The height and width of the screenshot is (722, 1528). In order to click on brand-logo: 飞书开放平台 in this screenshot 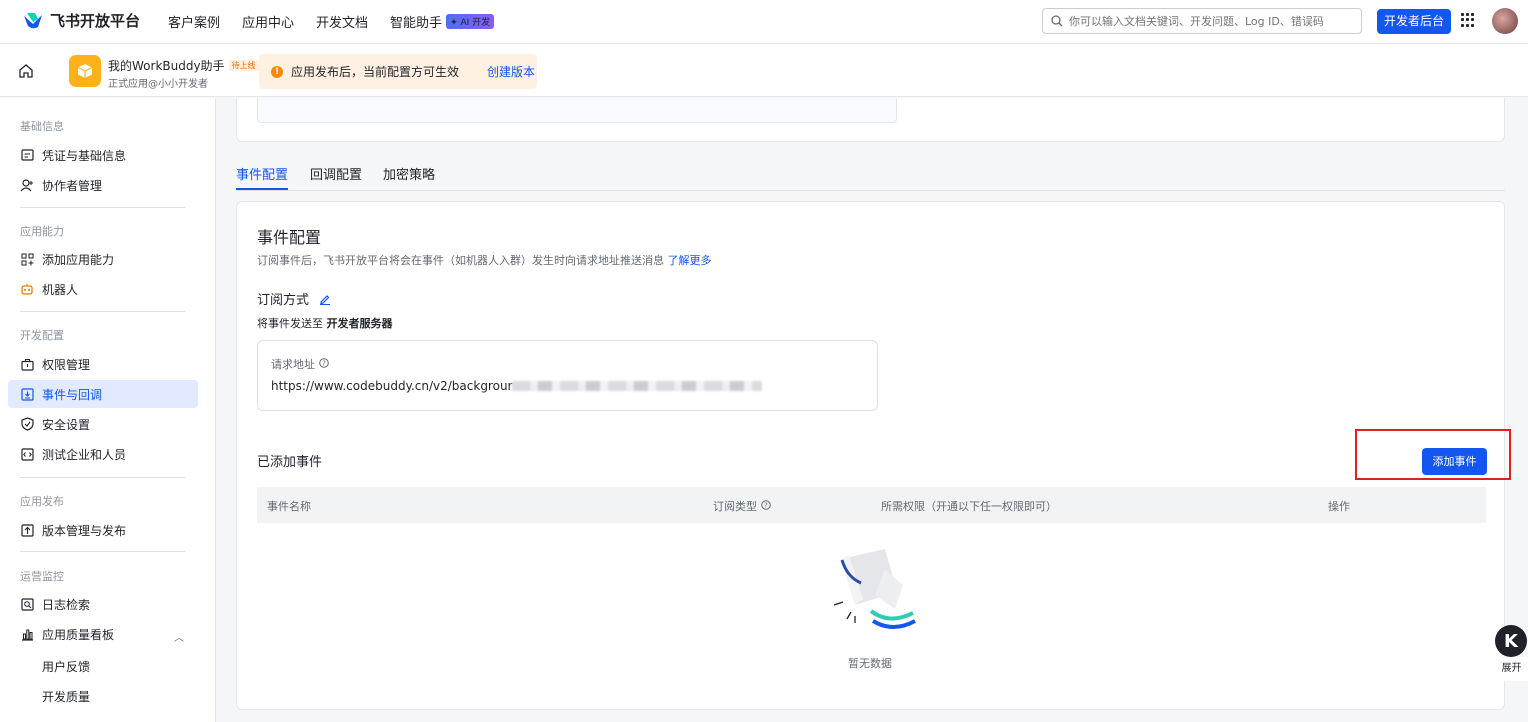, I will do `click(81, 20)`.